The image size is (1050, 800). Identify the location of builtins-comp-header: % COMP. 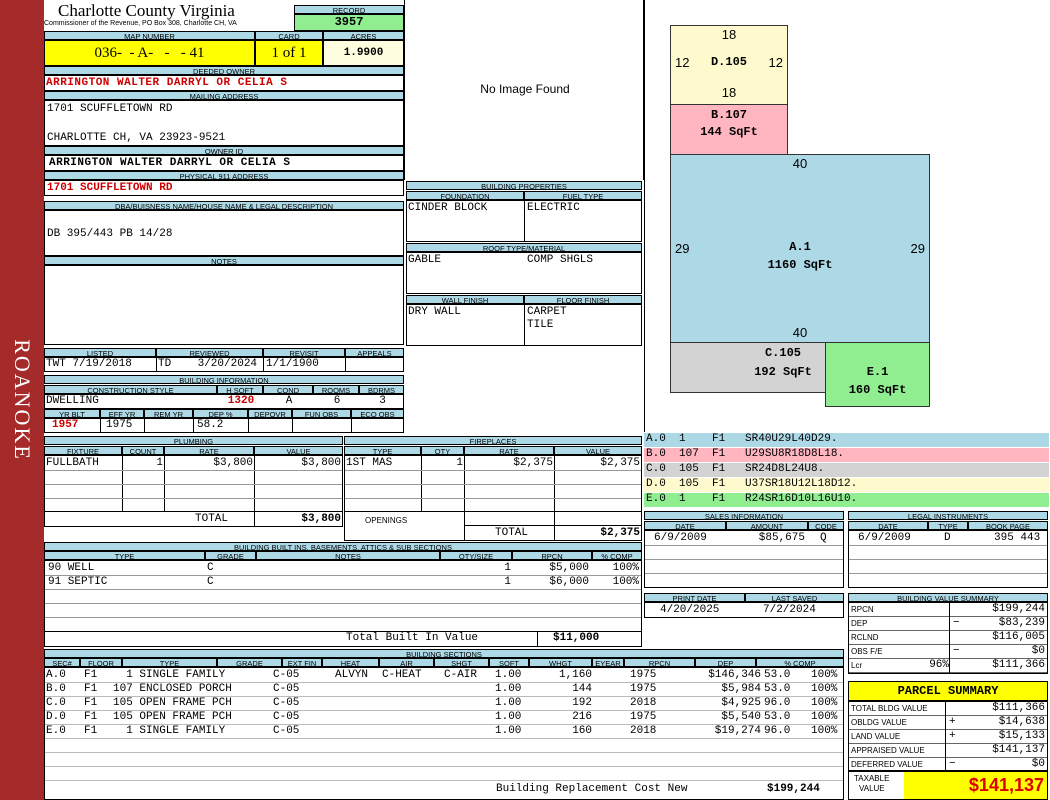
(617, 555).